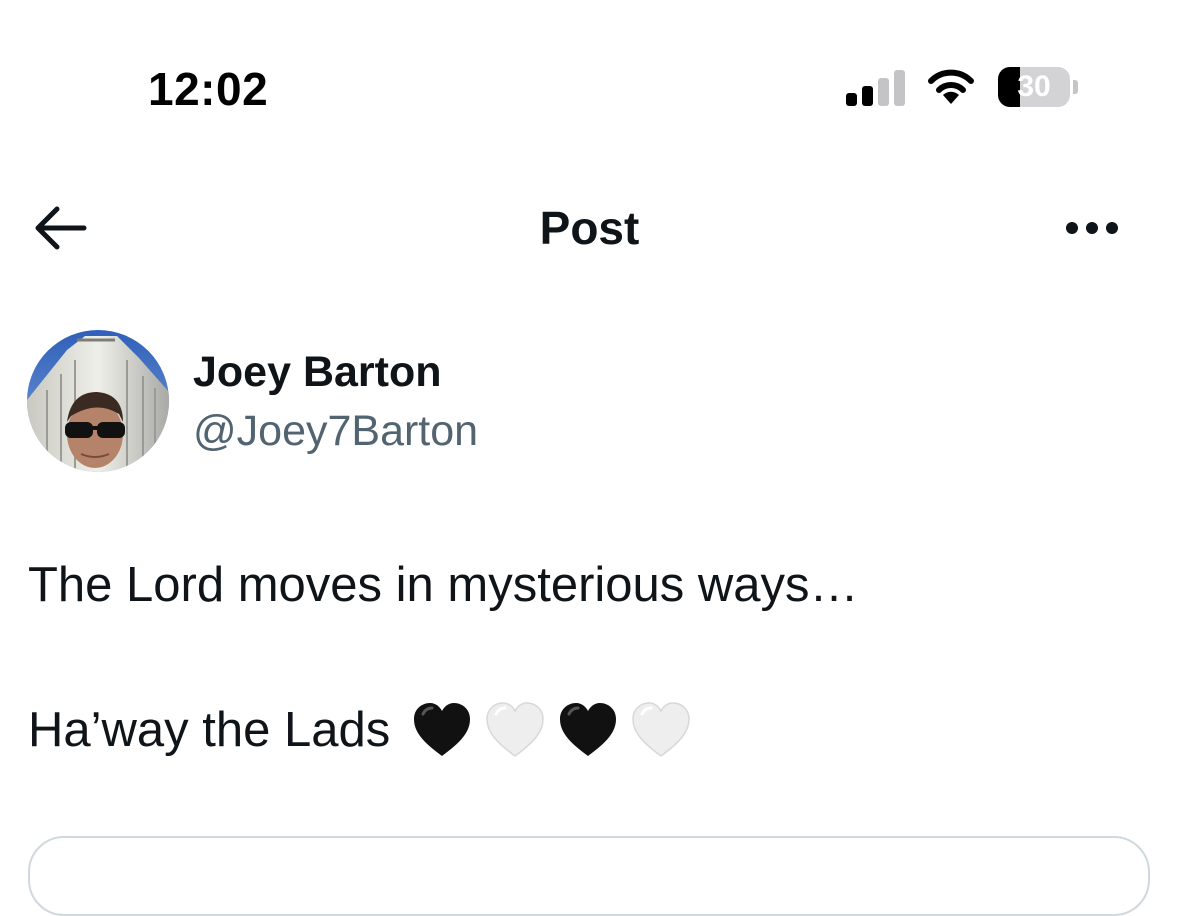  I want to click on author-handle: @Joey7Barton, so click(335, 431).